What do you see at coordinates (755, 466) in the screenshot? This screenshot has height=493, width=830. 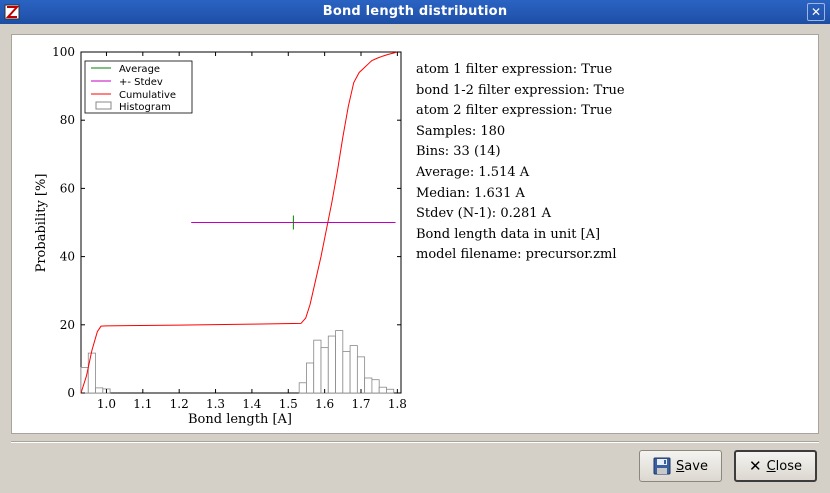 I see `close-x-icon: ✕` at bounding box center [755, 466].